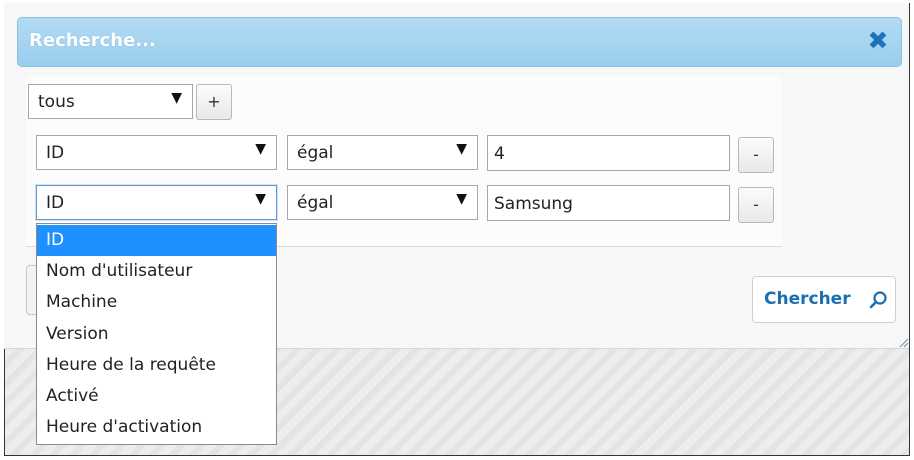 Image resolution: width=914 pixels, height=460 pixels. Describe the element at coordinates (878, 302) in the screenshot. I see `search-icon` at that location.